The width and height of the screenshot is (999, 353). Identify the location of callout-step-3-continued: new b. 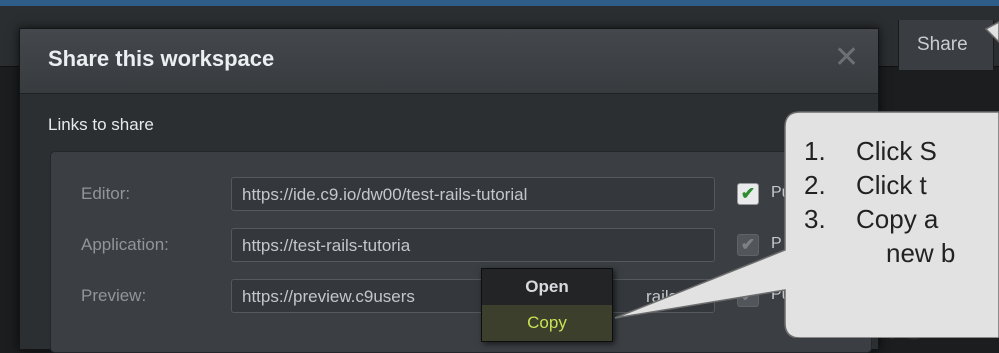
(921, 253).